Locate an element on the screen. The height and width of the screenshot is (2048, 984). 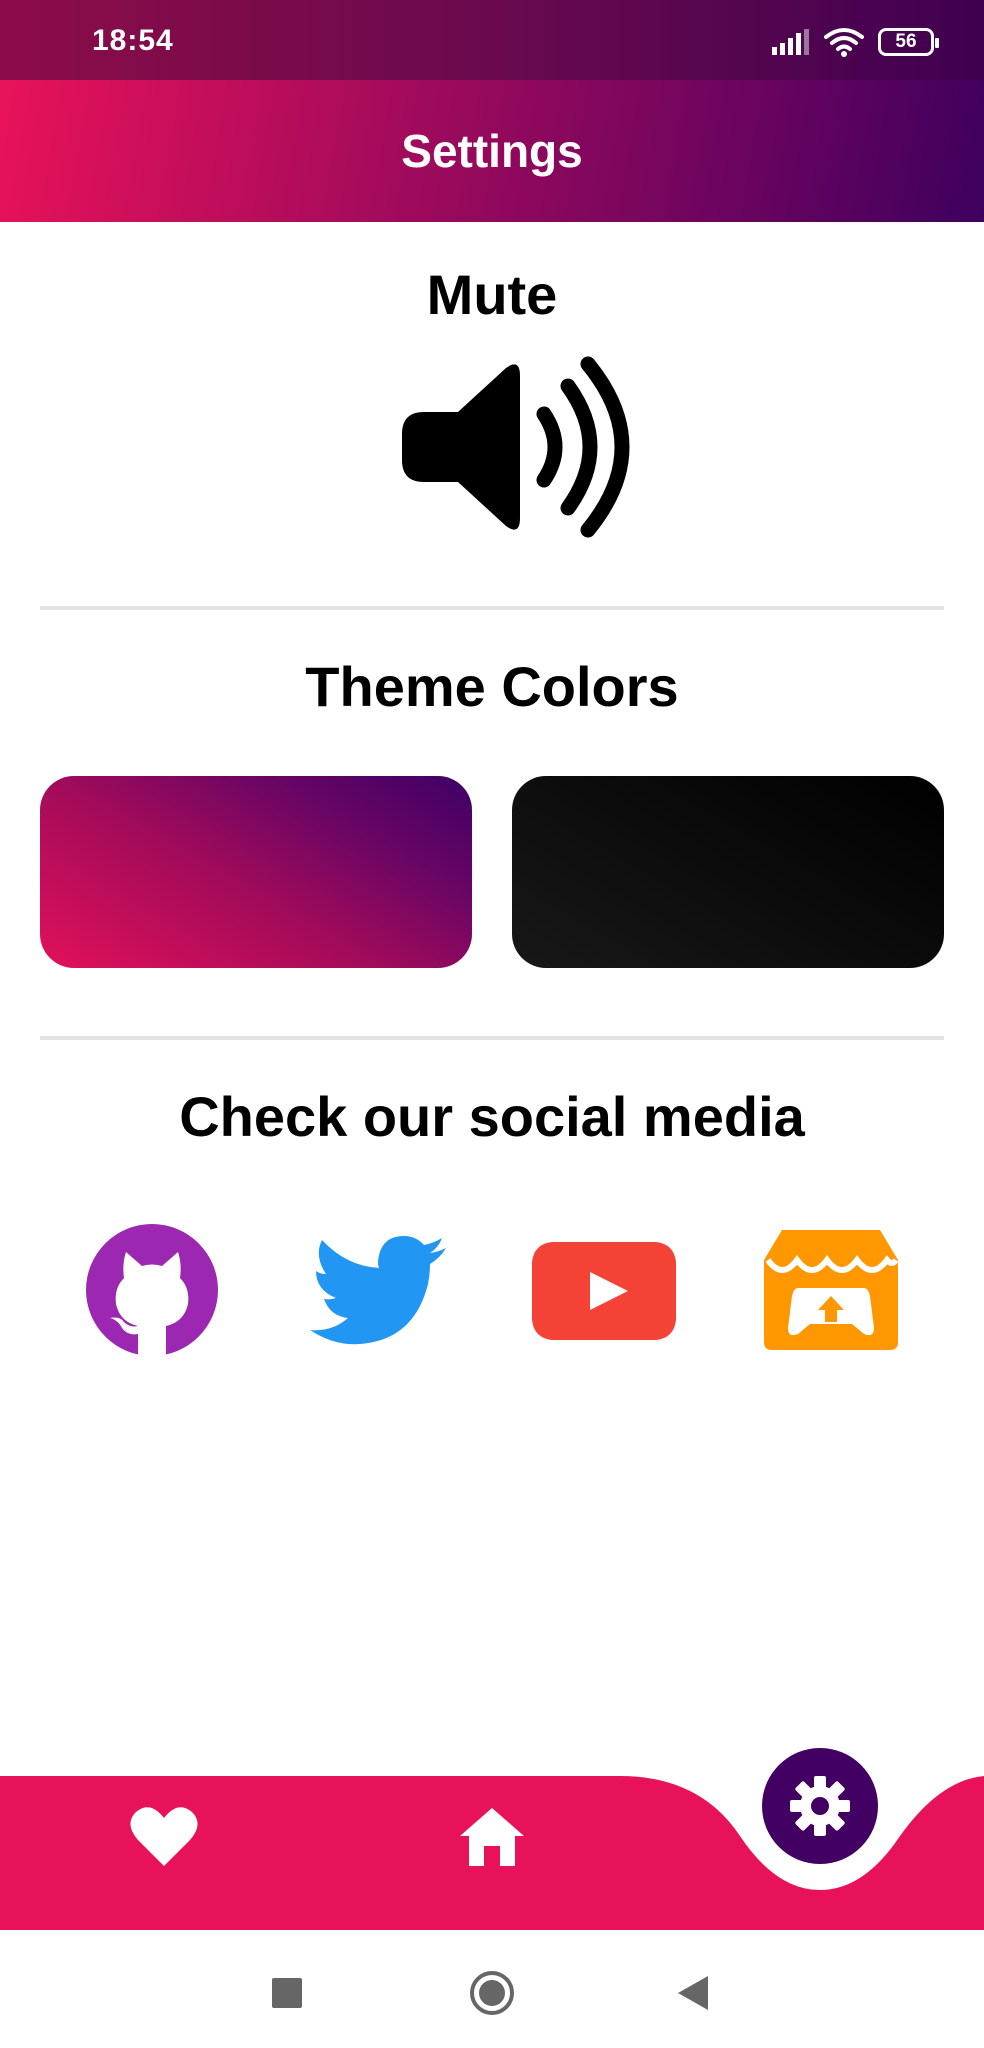
battery-icon: 56 is located at coordinates (908, 42).